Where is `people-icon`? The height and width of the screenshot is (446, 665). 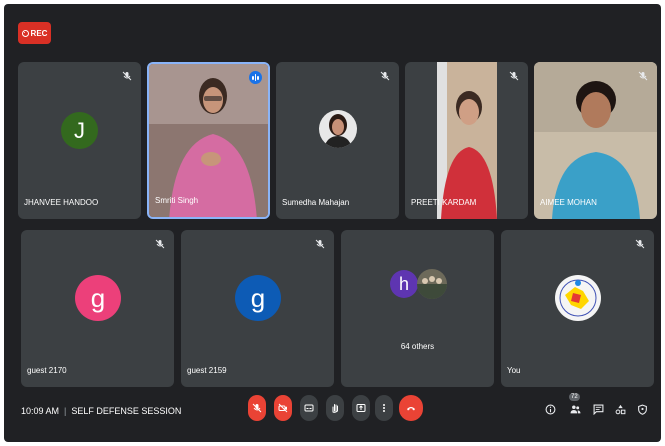
people-icon is located at coordinates (575, 409).